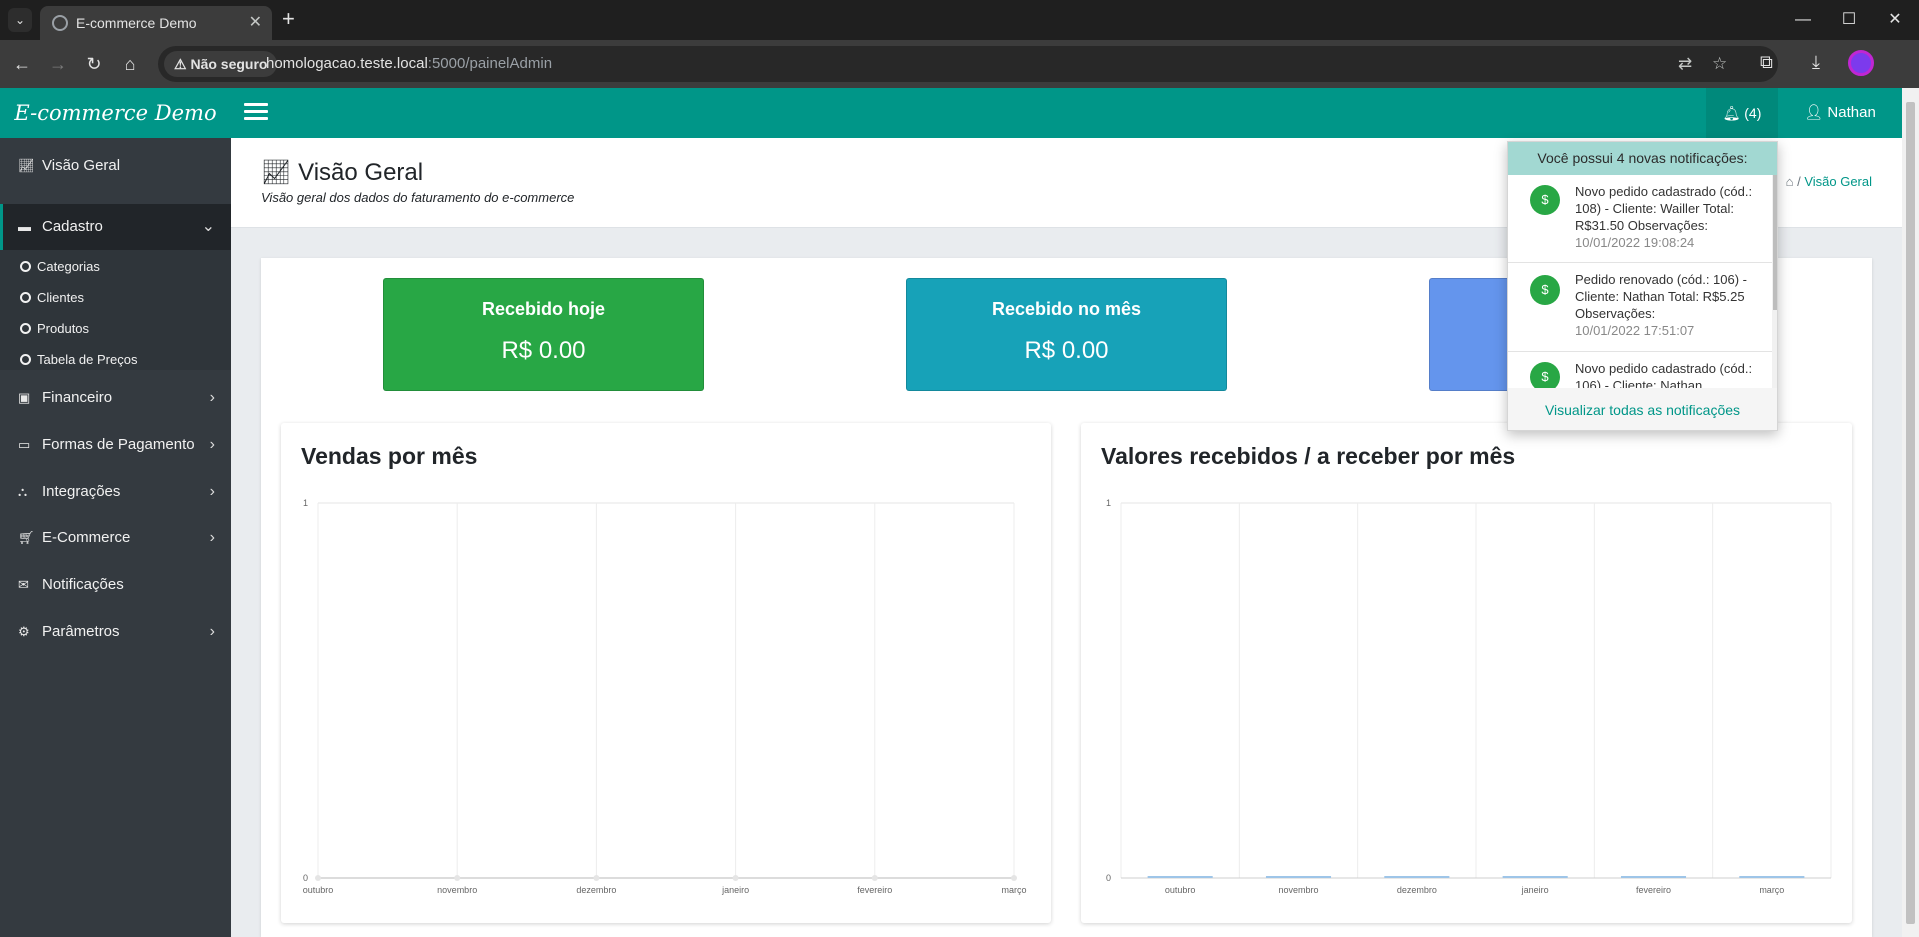  I want to click on tab-title: E-commerce Demo, so click(136, 23).